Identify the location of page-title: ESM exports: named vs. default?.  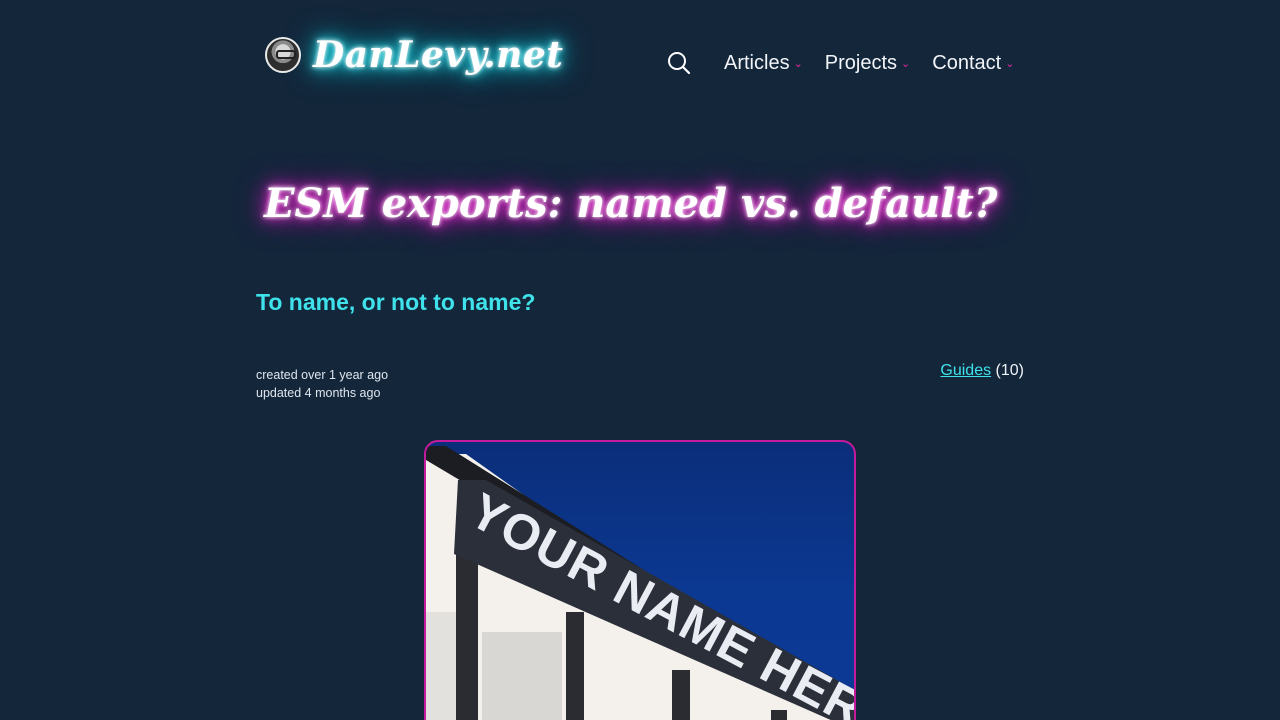
(631, 203).